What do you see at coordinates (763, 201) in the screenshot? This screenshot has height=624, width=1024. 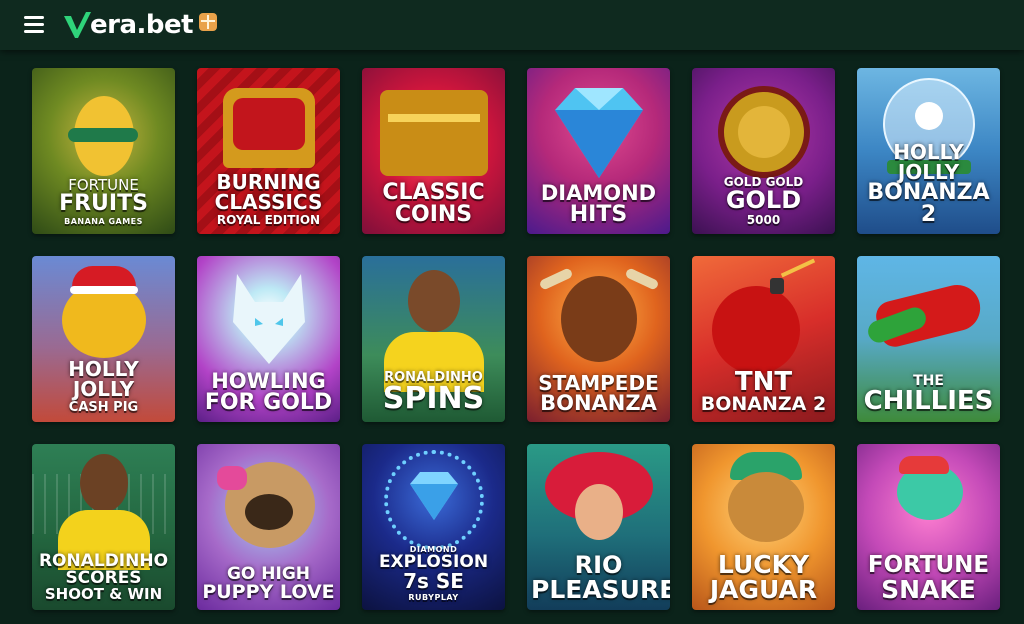 I see `game-title: GOLD GOLD GOLD 5000` at bounding box center [763, 201].